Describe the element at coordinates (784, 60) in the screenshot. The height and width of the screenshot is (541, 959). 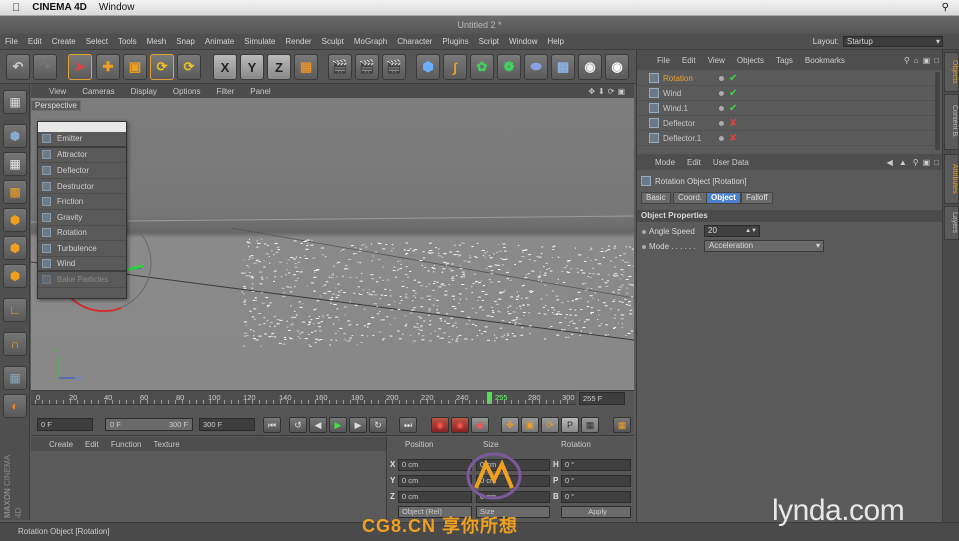
I see `obj-menu-tags: Tags` at that location.